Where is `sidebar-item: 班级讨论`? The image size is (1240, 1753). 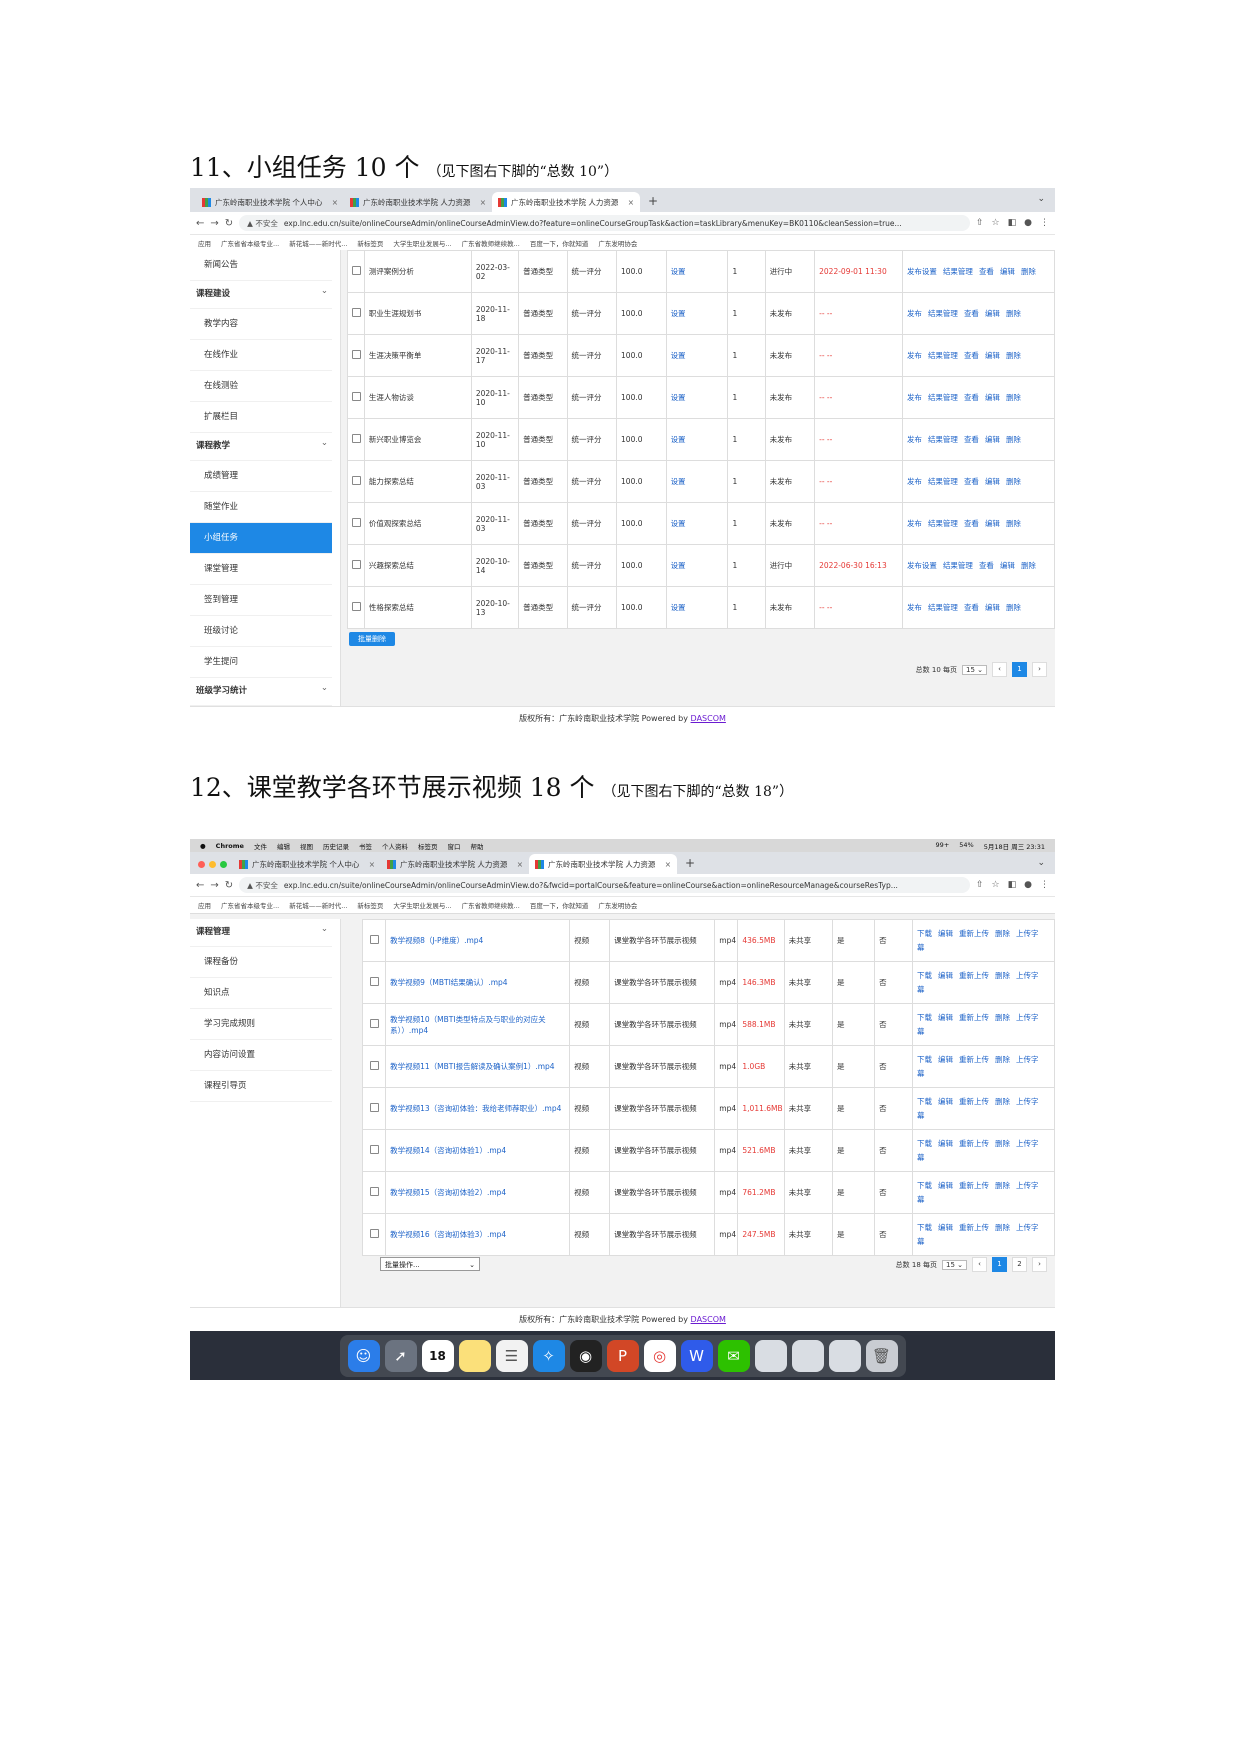 sidebar-item: 班级讨论 is located at coordinates (261, 631).